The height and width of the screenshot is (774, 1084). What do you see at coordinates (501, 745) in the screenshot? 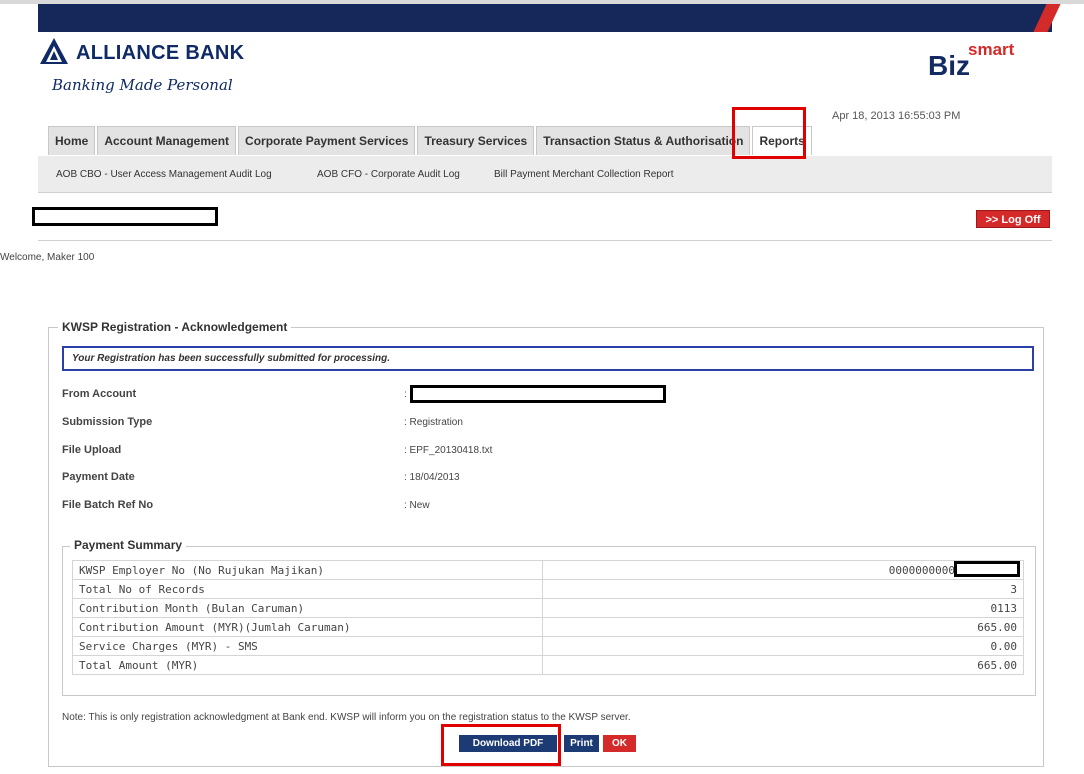
I see `download-highlight-box` at bounding box center [501, 745].